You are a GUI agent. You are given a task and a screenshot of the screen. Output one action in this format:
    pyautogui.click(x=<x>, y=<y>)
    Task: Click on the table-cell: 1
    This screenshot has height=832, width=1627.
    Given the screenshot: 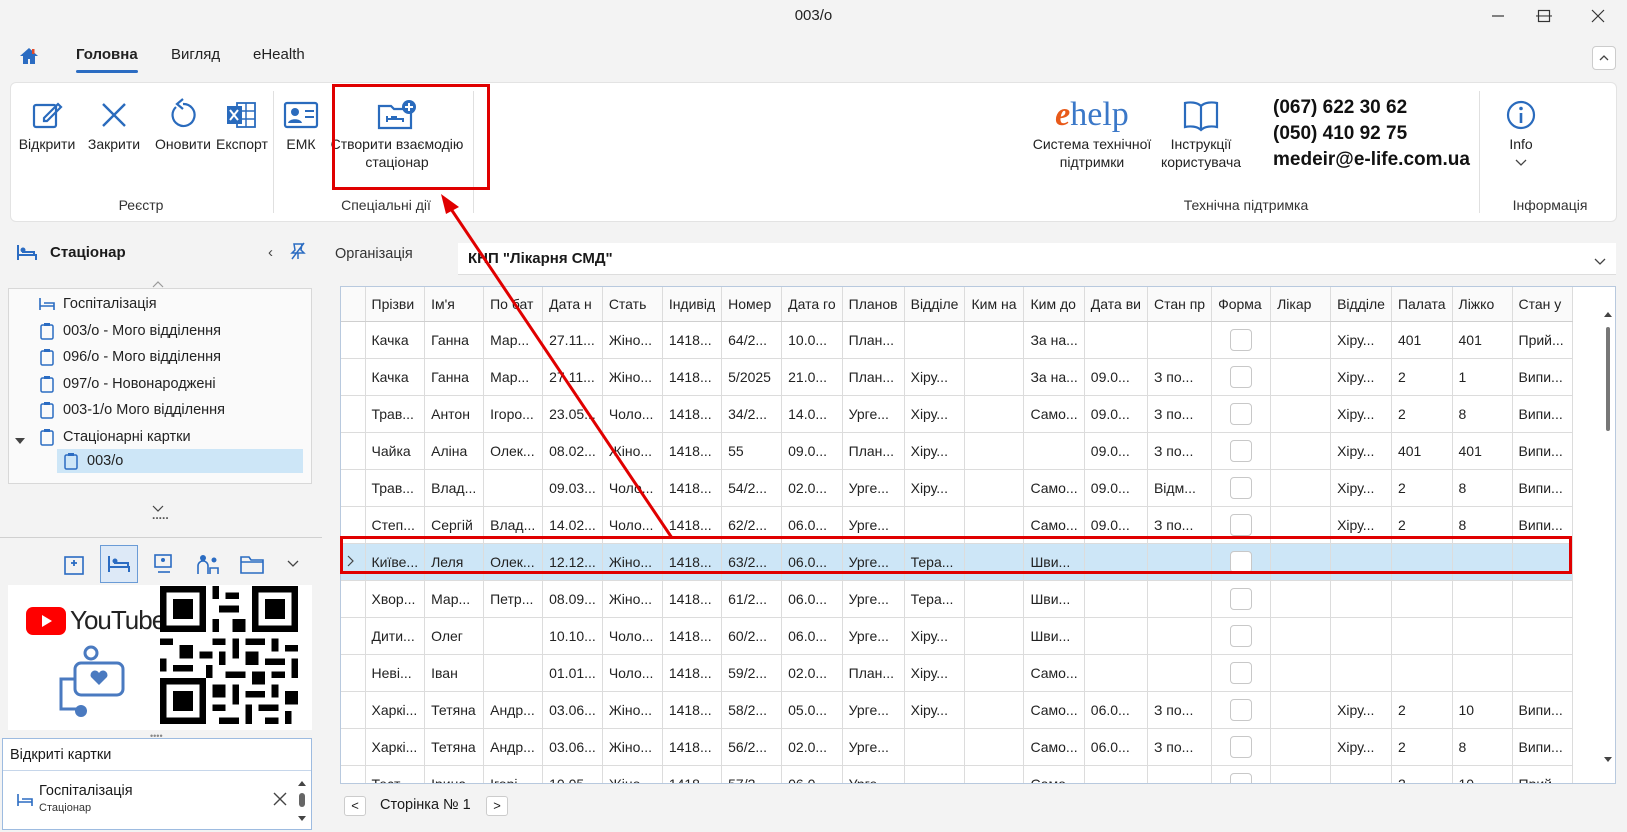 What is the action you would take?
    pyautogui.click(x=1482, y=377)
    